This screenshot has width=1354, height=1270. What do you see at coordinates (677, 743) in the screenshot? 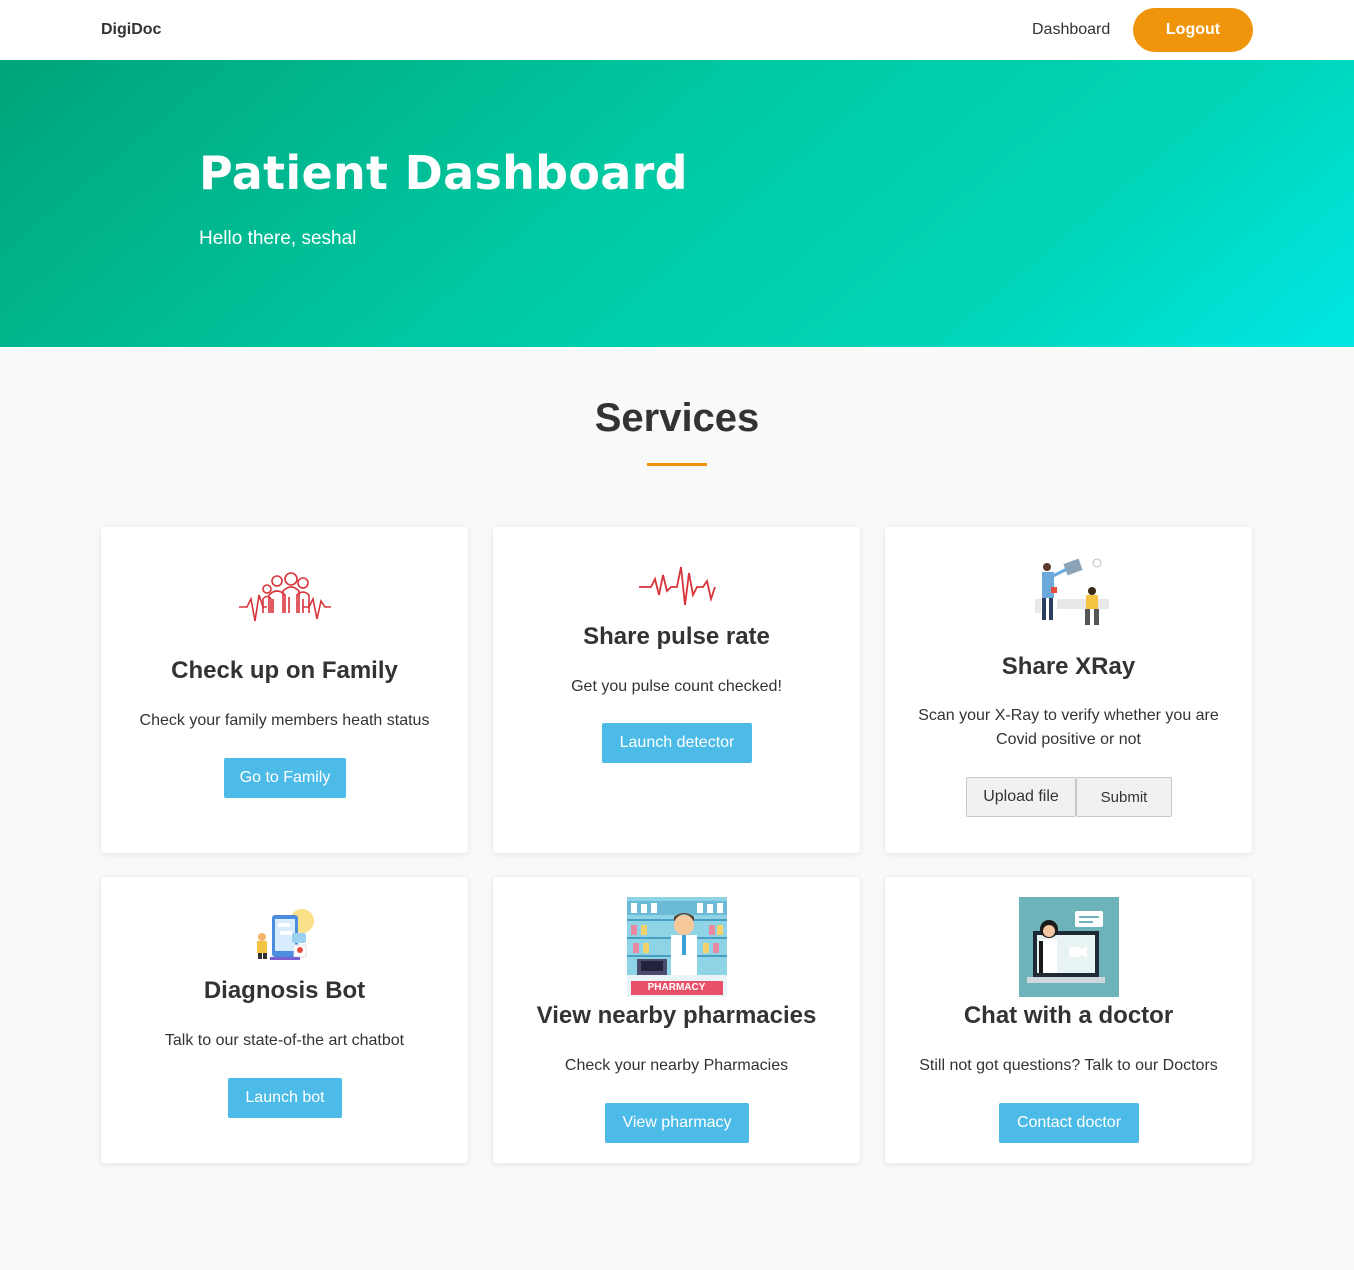
I see `launch-detector-button: Launch detector` at bounding box center [677, 743].